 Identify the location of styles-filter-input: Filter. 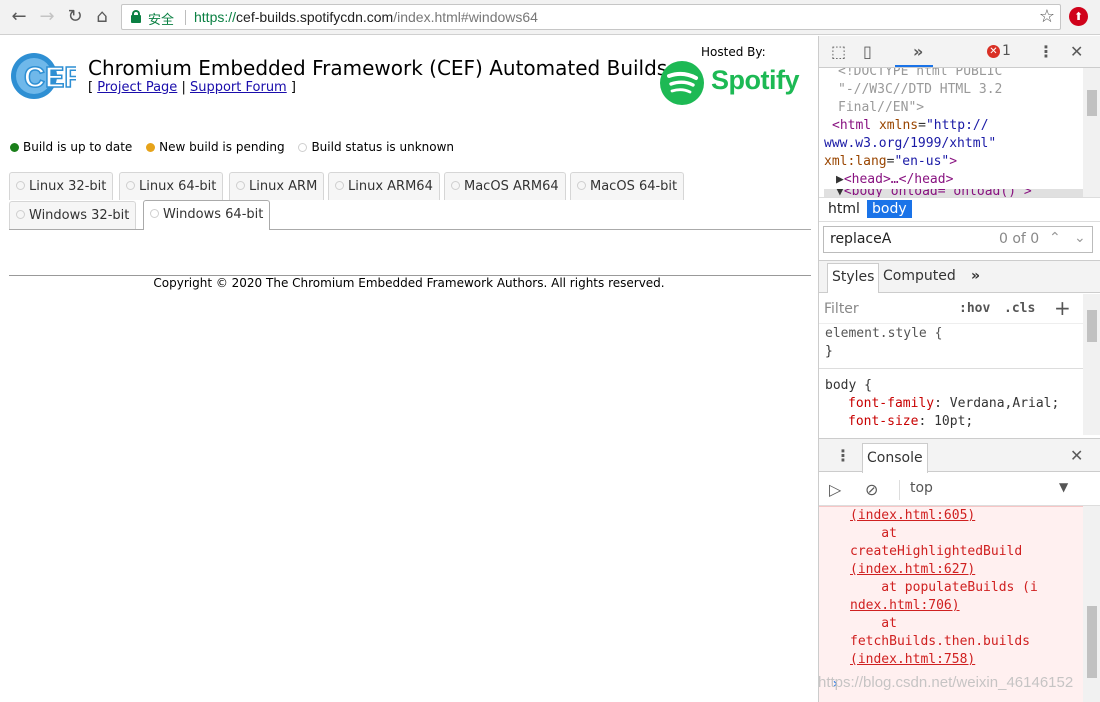
(841, 309).